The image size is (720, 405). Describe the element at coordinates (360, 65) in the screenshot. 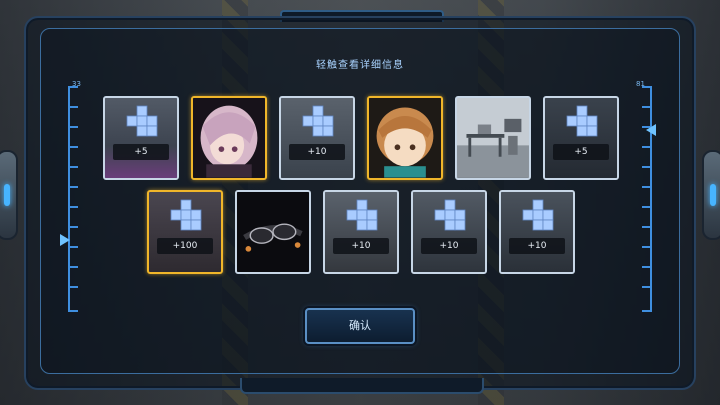

I see `hint-title: 轻触查看详细信息` at that location.